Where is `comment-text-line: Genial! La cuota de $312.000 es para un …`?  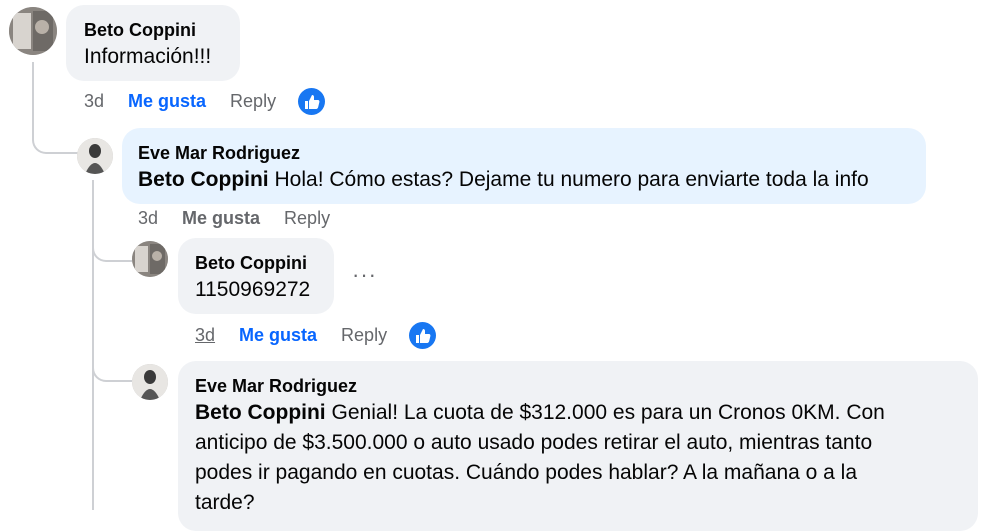 comment-text-line: Genial! La cuota de $312.000 es para un … is located at coordinates (608, 412).